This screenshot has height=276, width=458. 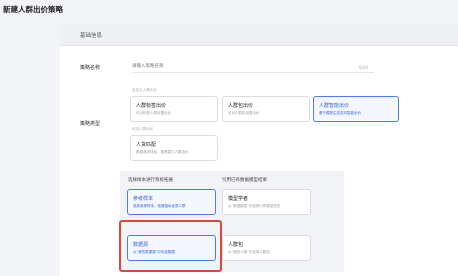 What do you see at coordinates (162, 152) in the screenshot?
I see `card-desc: 根据商品特征，推荐潜力人群出价` at bounding box center [162, 152].